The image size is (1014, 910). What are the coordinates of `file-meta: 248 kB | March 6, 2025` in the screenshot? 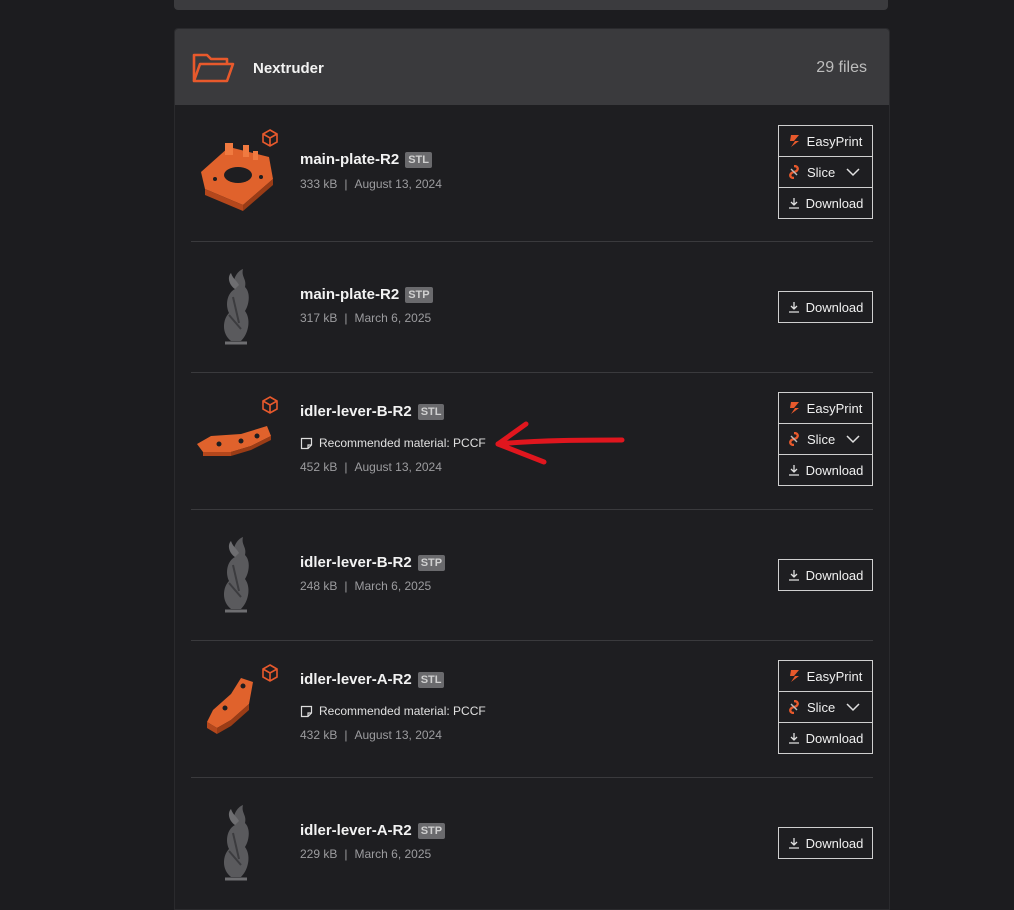 It's located at (366, 586).